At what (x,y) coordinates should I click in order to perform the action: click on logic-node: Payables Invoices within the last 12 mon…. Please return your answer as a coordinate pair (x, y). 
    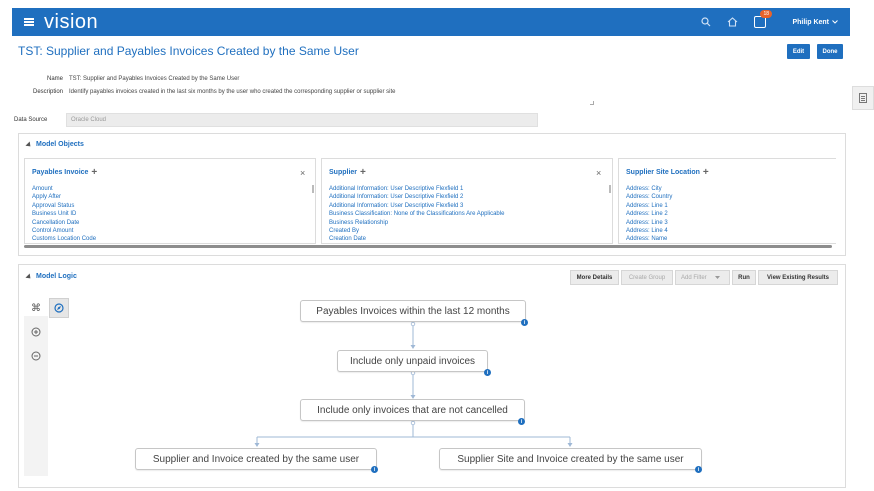
    Looking at the image, I should click on (413, 311).